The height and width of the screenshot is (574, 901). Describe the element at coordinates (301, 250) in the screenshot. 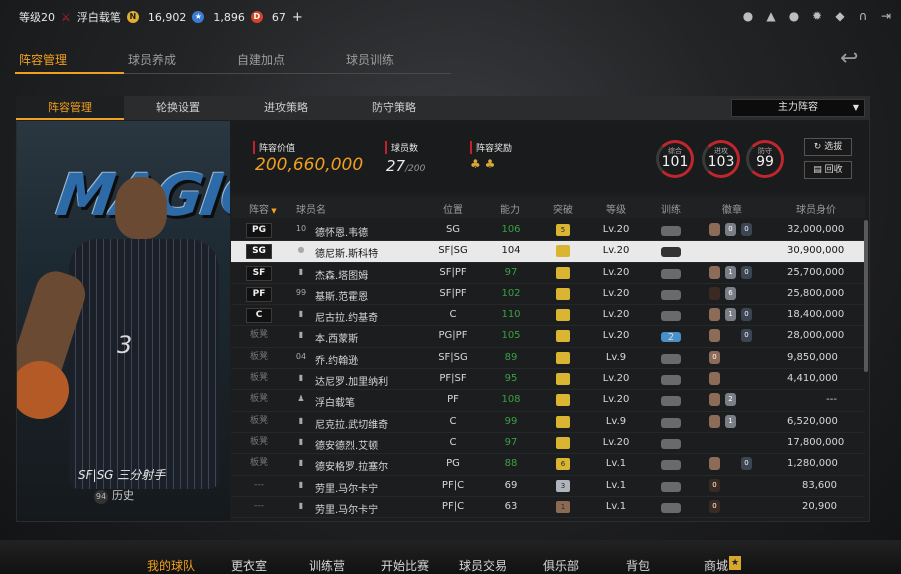

I see `player-icon: ●` at that location.